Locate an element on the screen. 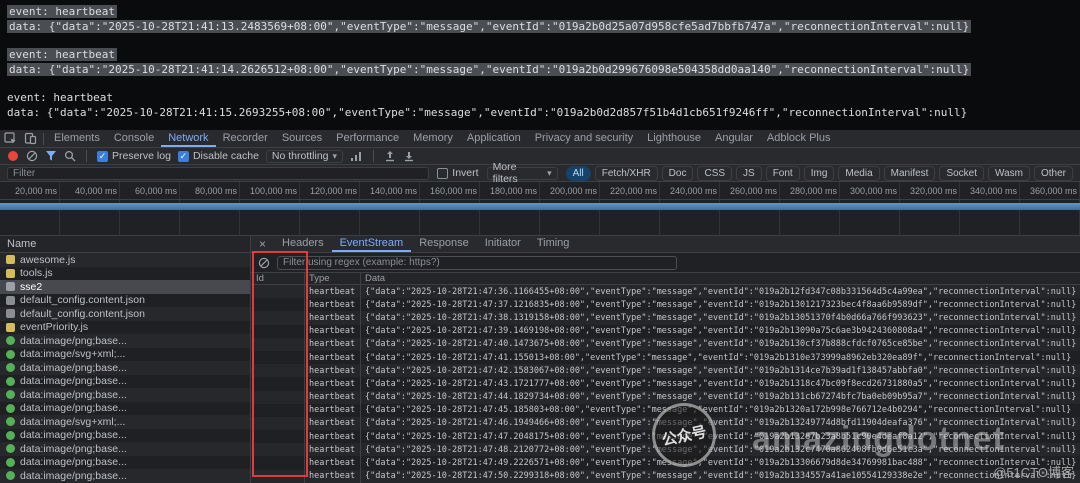  request-type-chip: Doc is located at coordinates (677, 173).